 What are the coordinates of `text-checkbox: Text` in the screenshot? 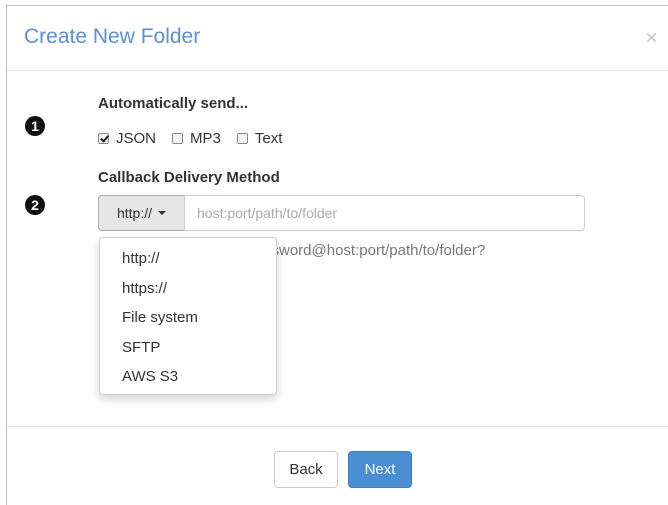 It's located at (259, 138).